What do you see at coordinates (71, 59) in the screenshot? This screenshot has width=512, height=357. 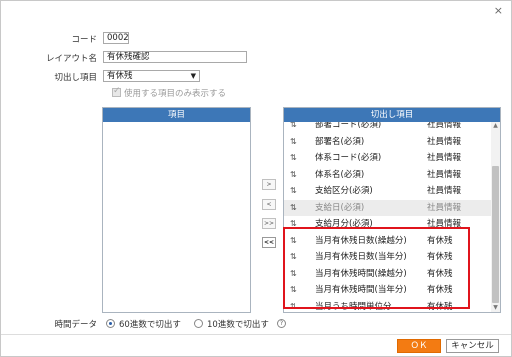 I see `layout-name-label: レイアウト名` at bounding box center [71, 59].